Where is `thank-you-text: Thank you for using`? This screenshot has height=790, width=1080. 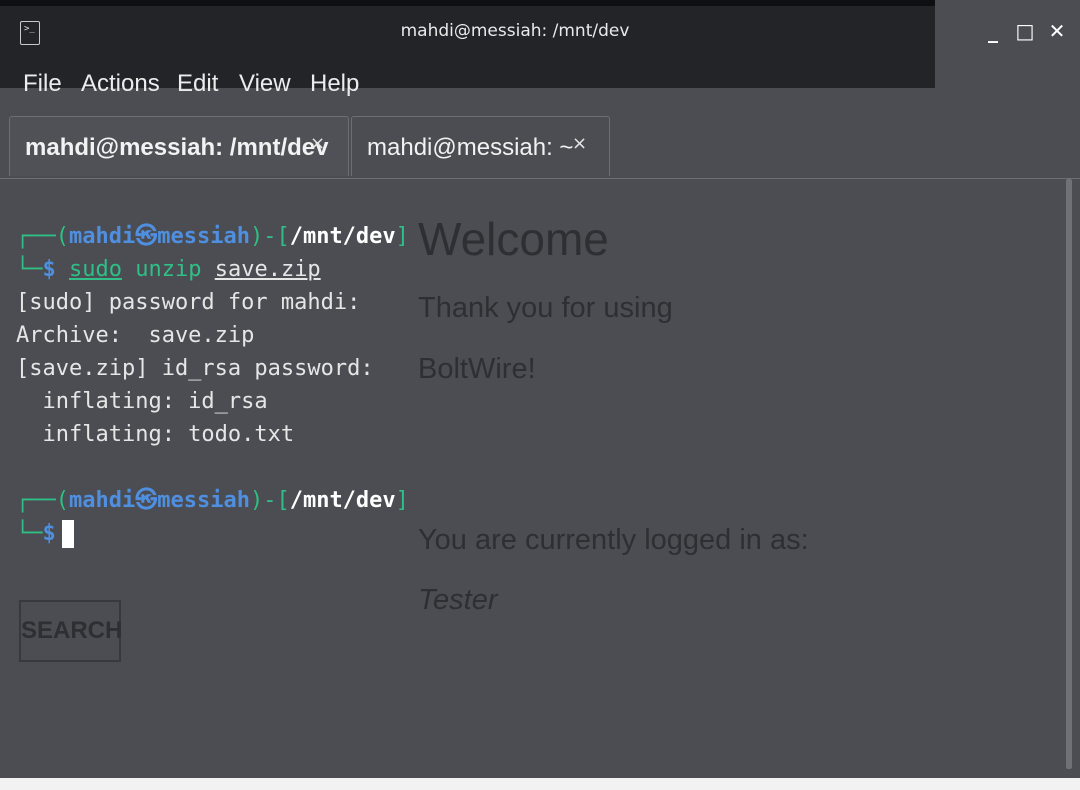
thank-you-text: Thank you for using is located at coordinates (545, 308).